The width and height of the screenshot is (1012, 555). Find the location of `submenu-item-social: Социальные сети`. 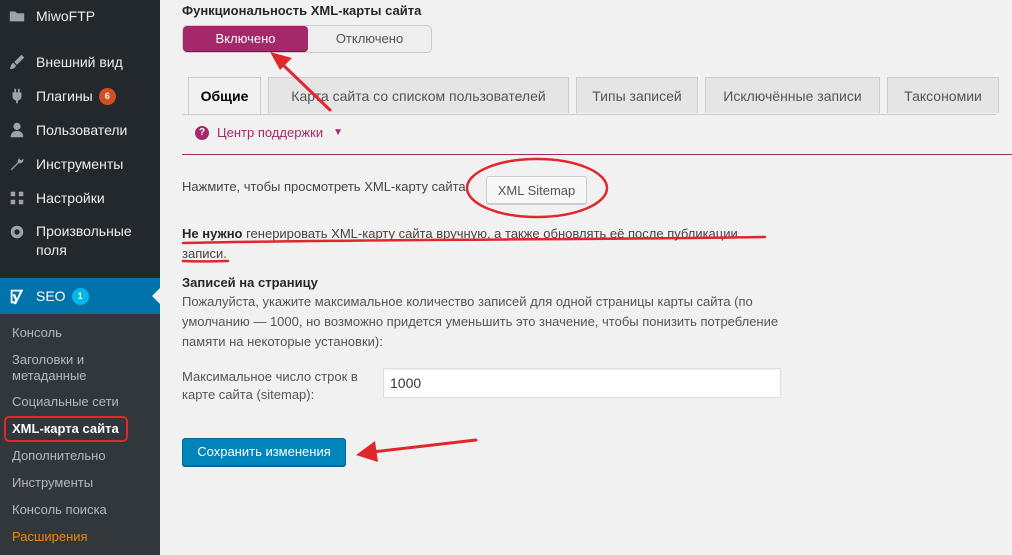

submenu-item-social: Социальные сети is located at coordinates (65, 402).